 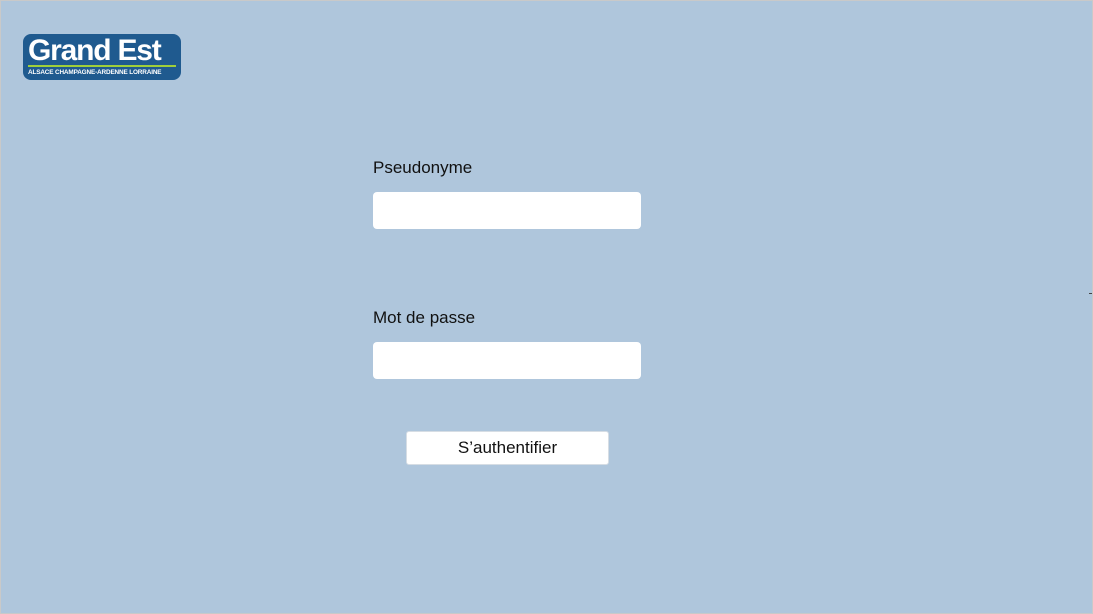 What do you see at coordinates (95, 50) in the screenshot?
I see `logo-title: Grand Est` at bounding box center [95, 50].